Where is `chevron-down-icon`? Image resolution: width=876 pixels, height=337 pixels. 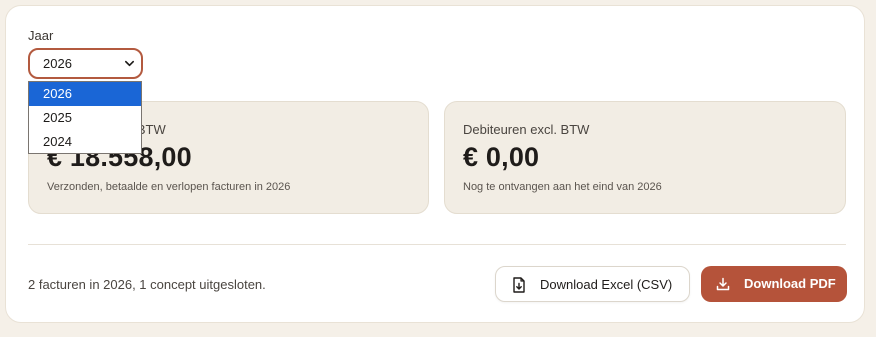 chevron-down-icon is located at coordinates (129, 63).